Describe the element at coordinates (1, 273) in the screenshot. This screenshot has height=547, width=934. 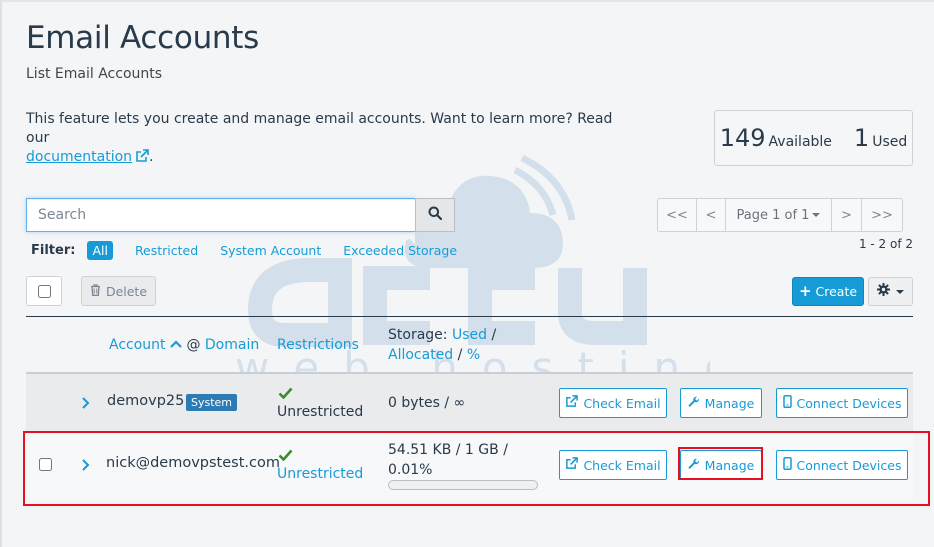
I see `left-border` at that location.